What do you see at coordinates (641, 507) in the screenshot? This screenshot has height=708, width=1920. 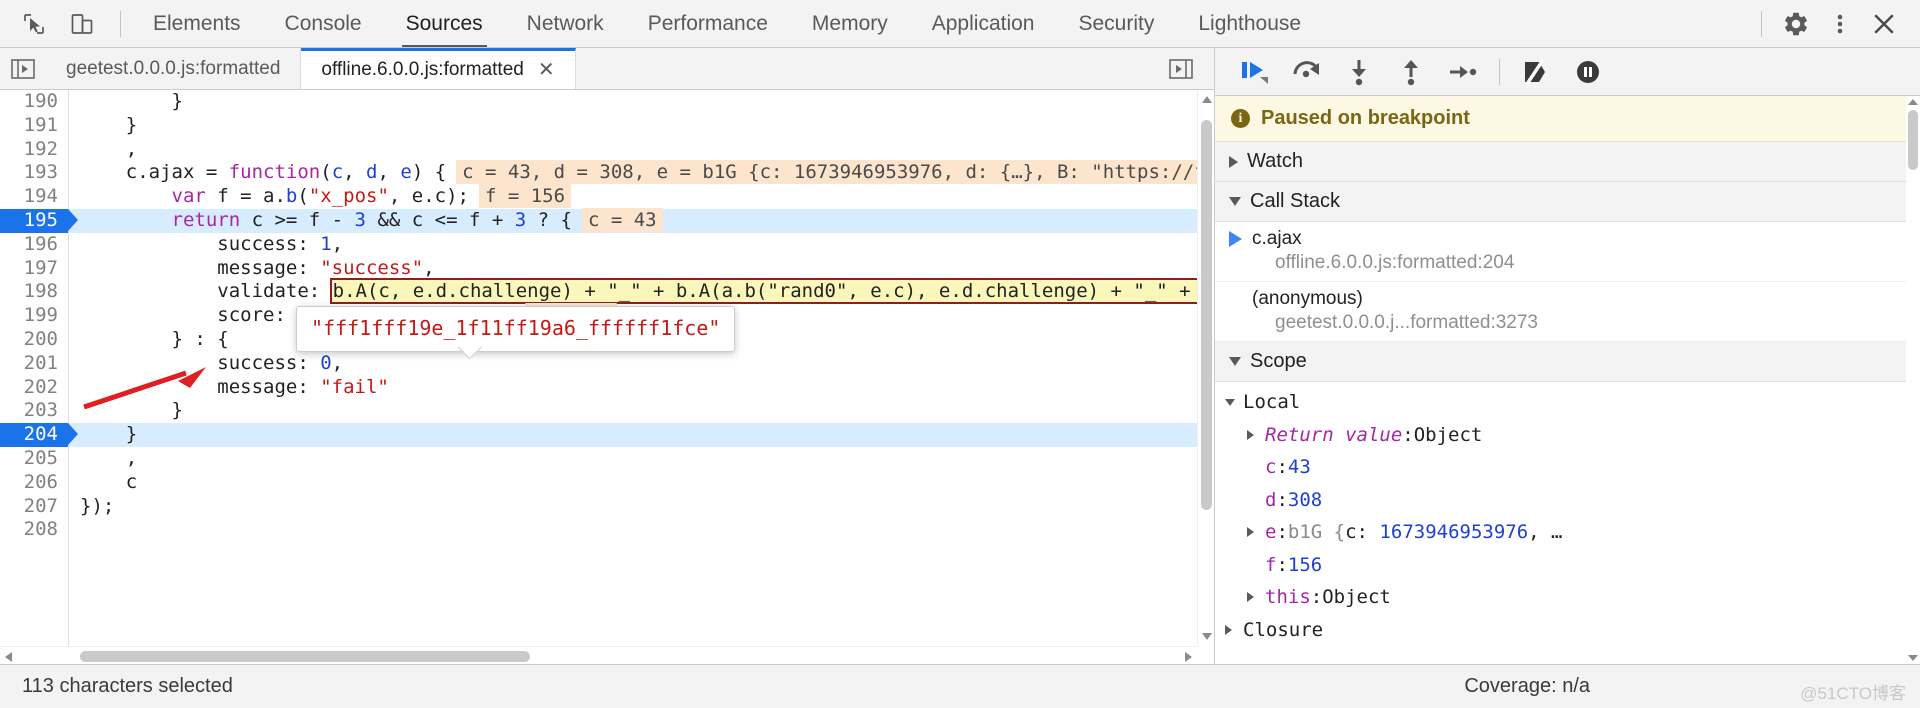 I see `code-line-text: });` at bounding box center [641, 507].